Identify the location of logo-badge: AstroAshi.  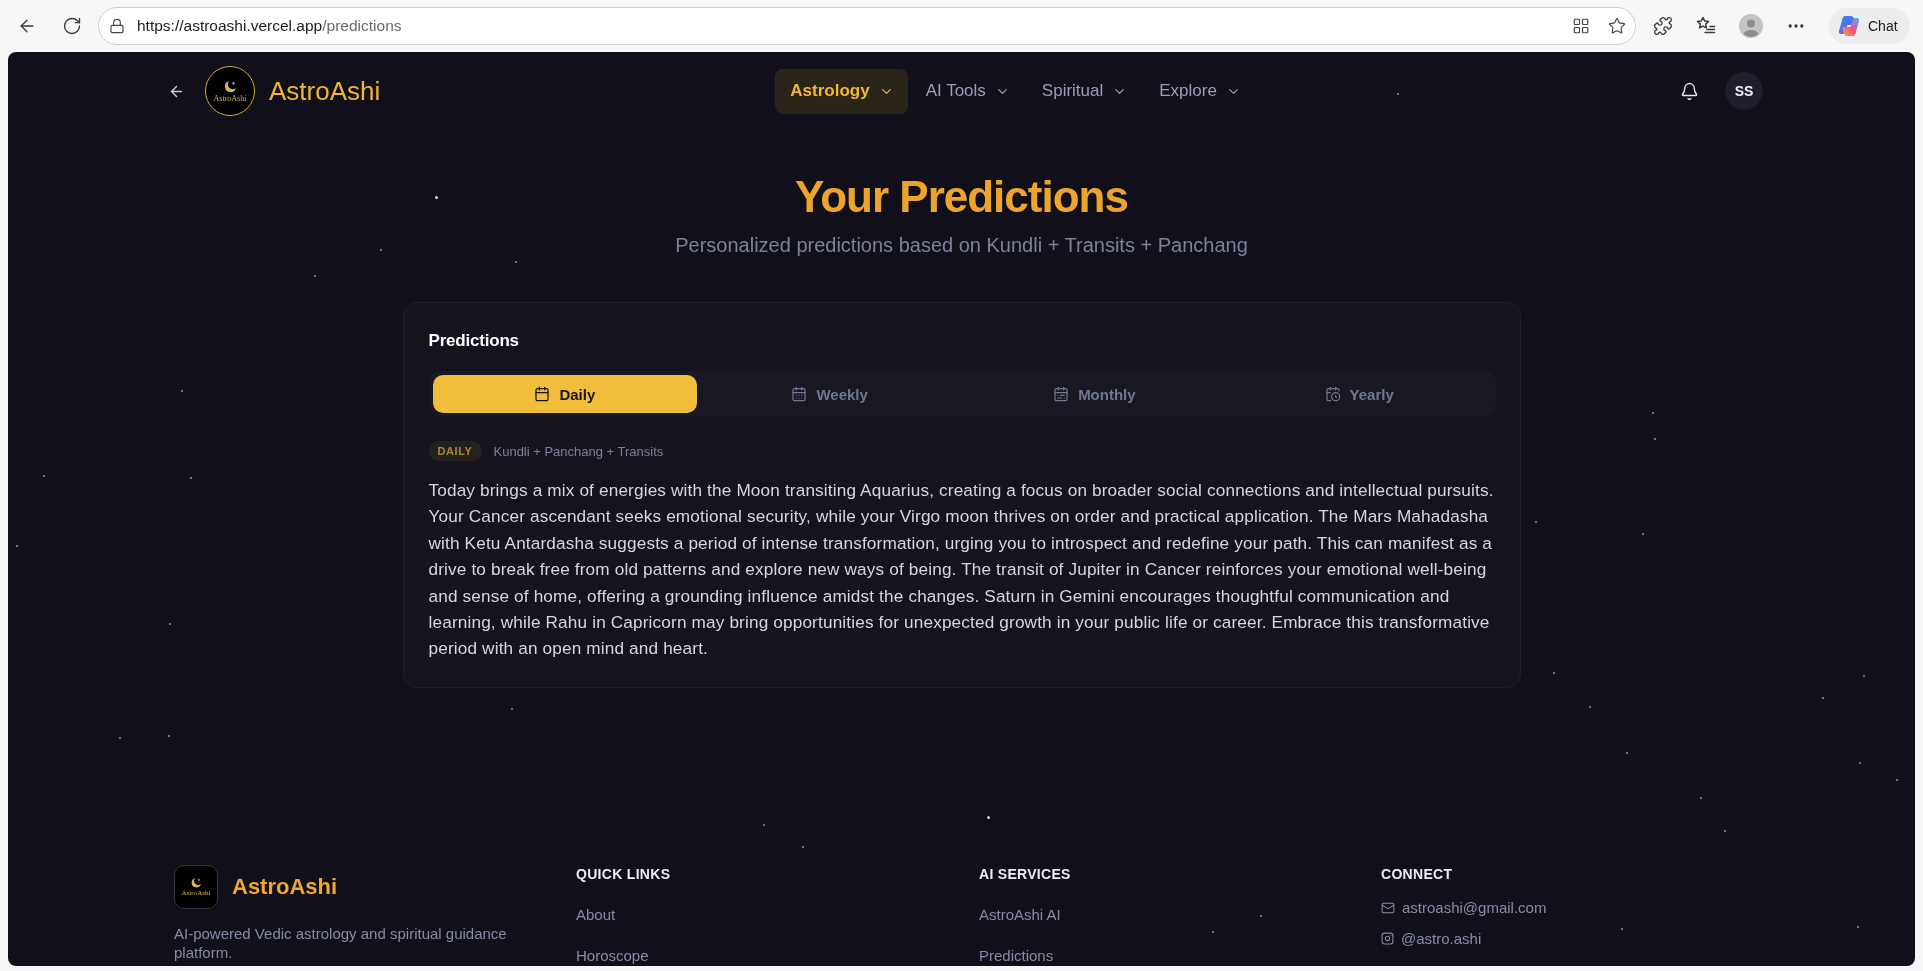
(230, 91).